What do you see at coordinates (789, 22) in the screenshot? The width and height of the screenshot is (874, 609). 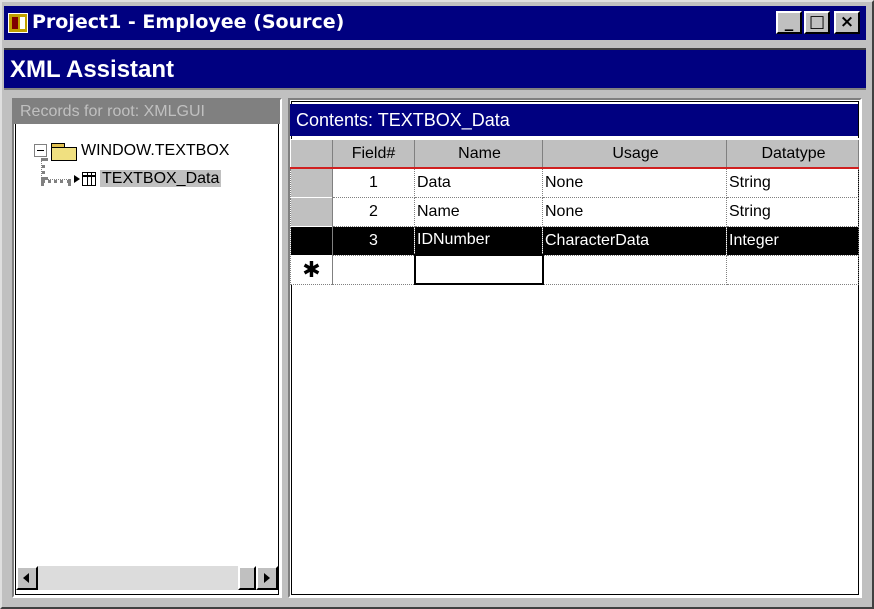 I see `minimize-button: _` at bounding box center [789, 22].